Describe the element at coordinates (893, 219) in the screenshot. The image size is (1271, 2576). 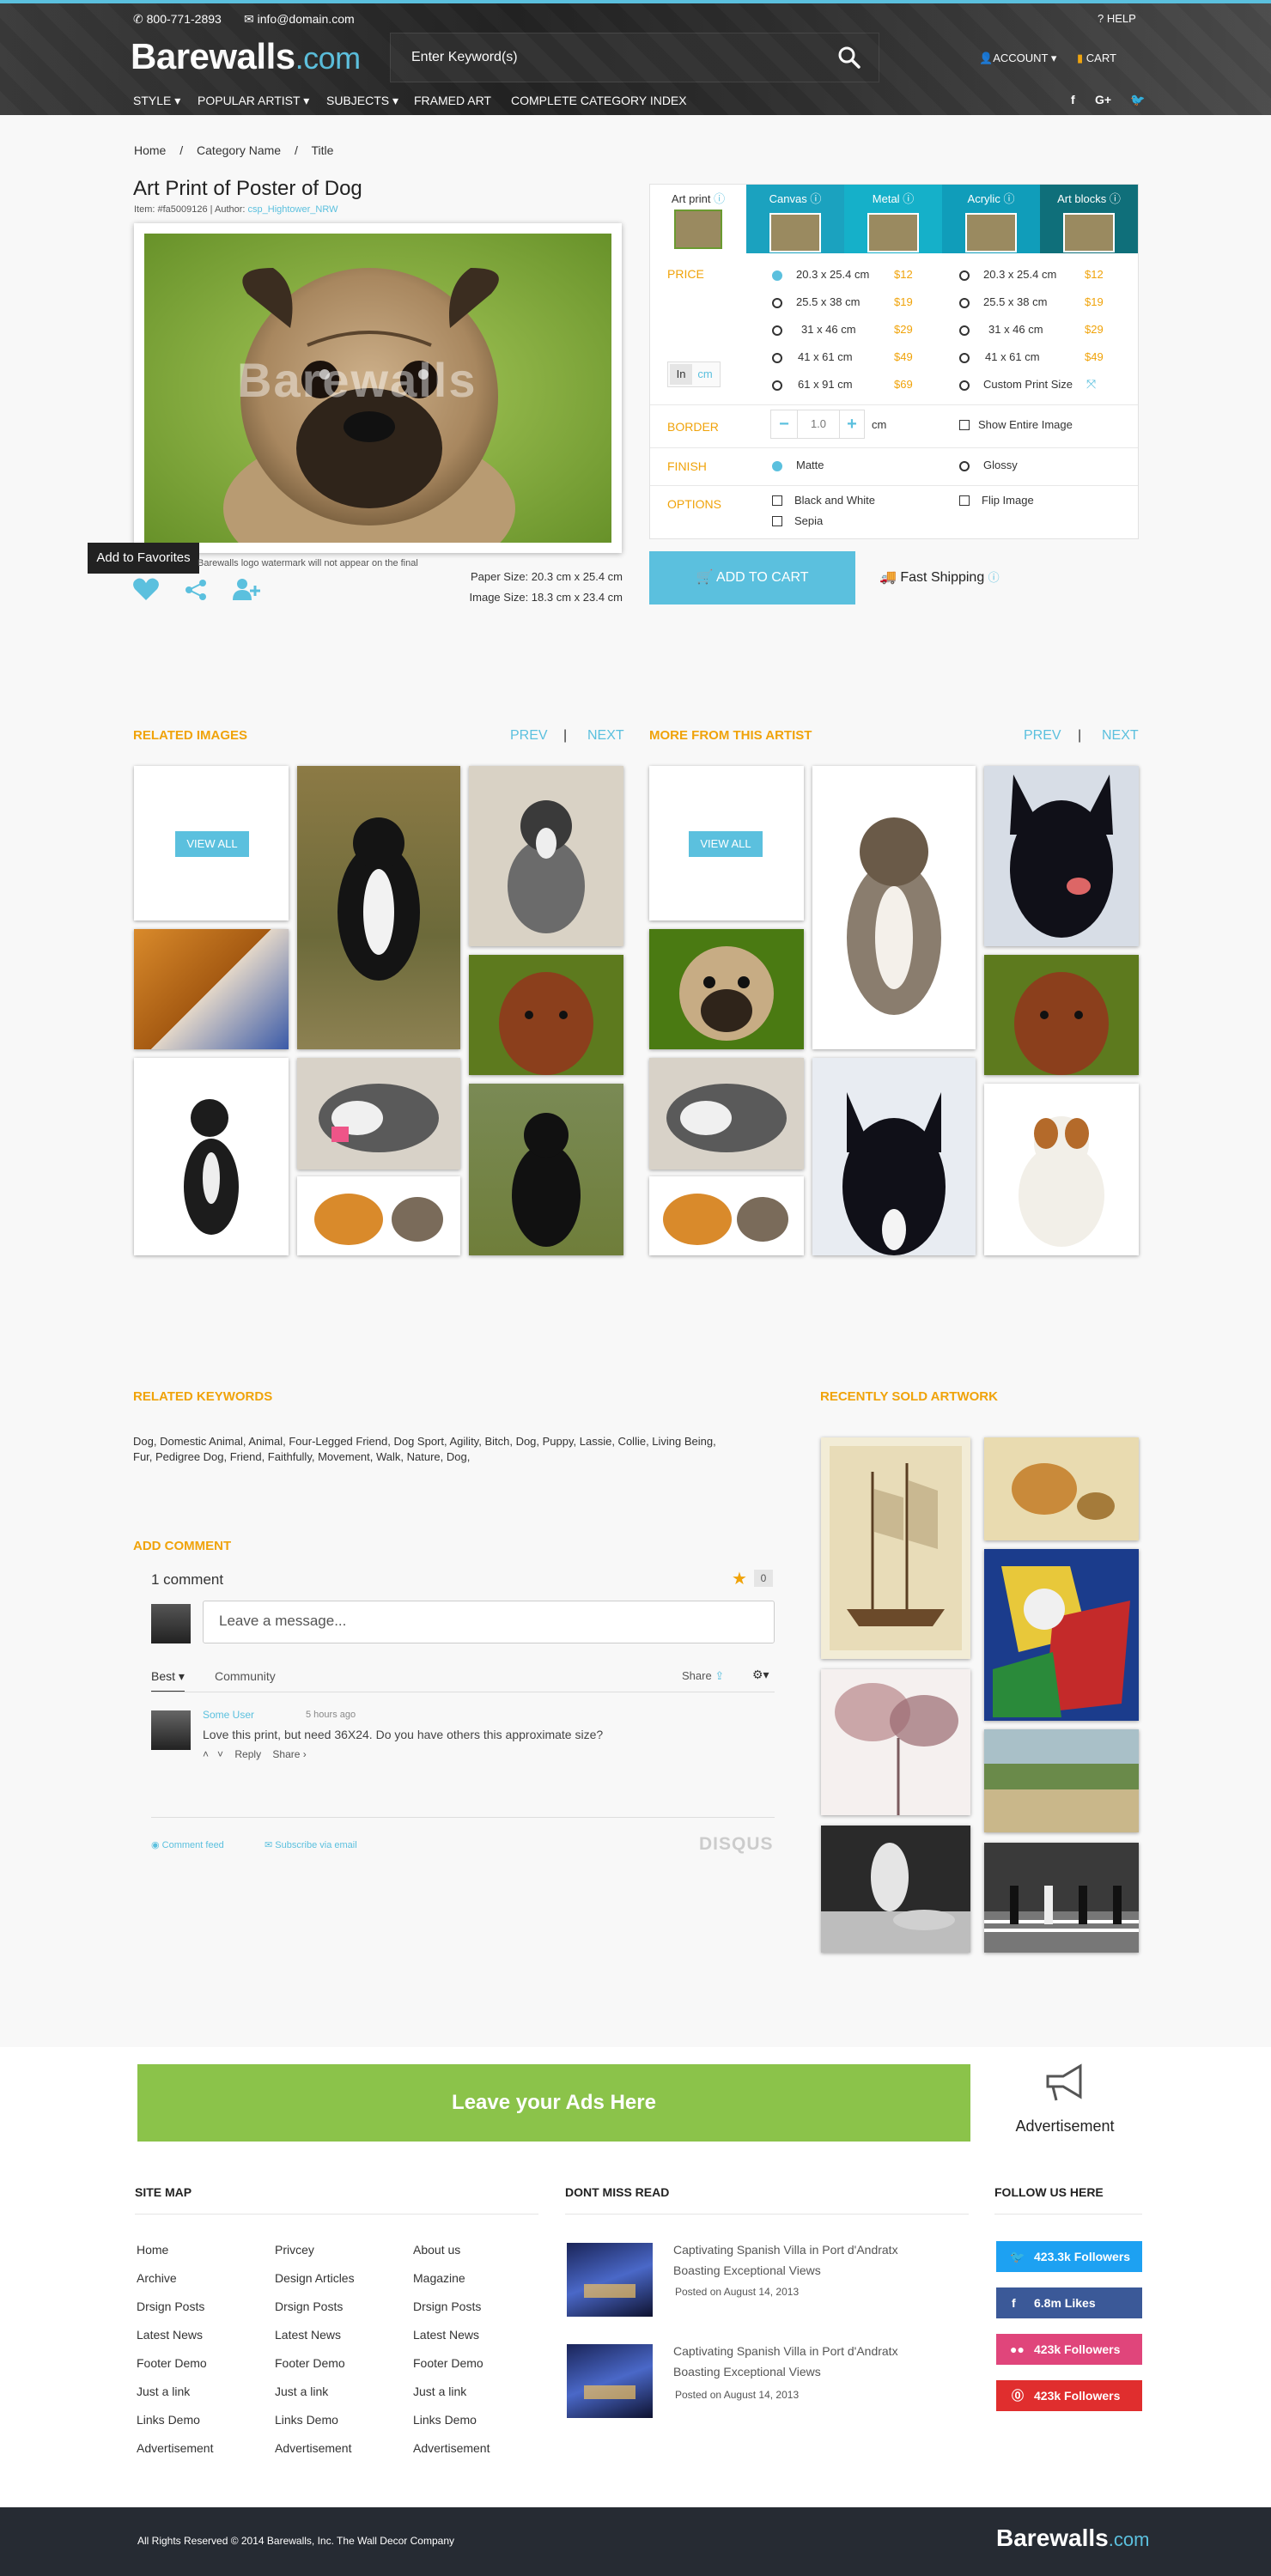
I see `tab-metal: Metal ⓘ` at that location.